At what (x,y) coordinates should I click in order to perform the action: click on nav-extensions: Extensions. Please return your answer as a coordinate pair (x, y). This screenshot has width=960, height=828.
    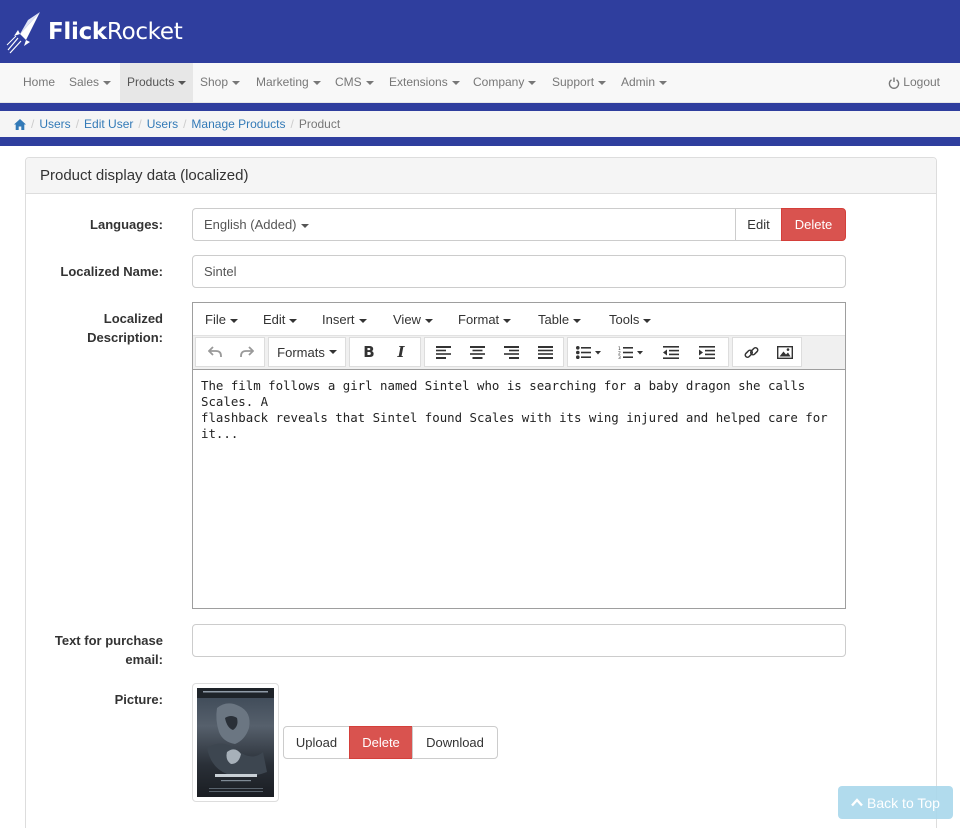
    Looking at the image, I should click on (424, 82).